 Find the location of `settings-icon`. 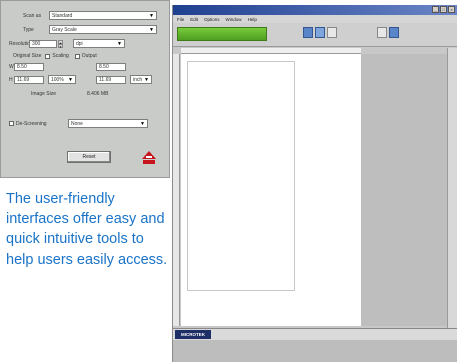

settings-icon is located at coordinates (382, 32).